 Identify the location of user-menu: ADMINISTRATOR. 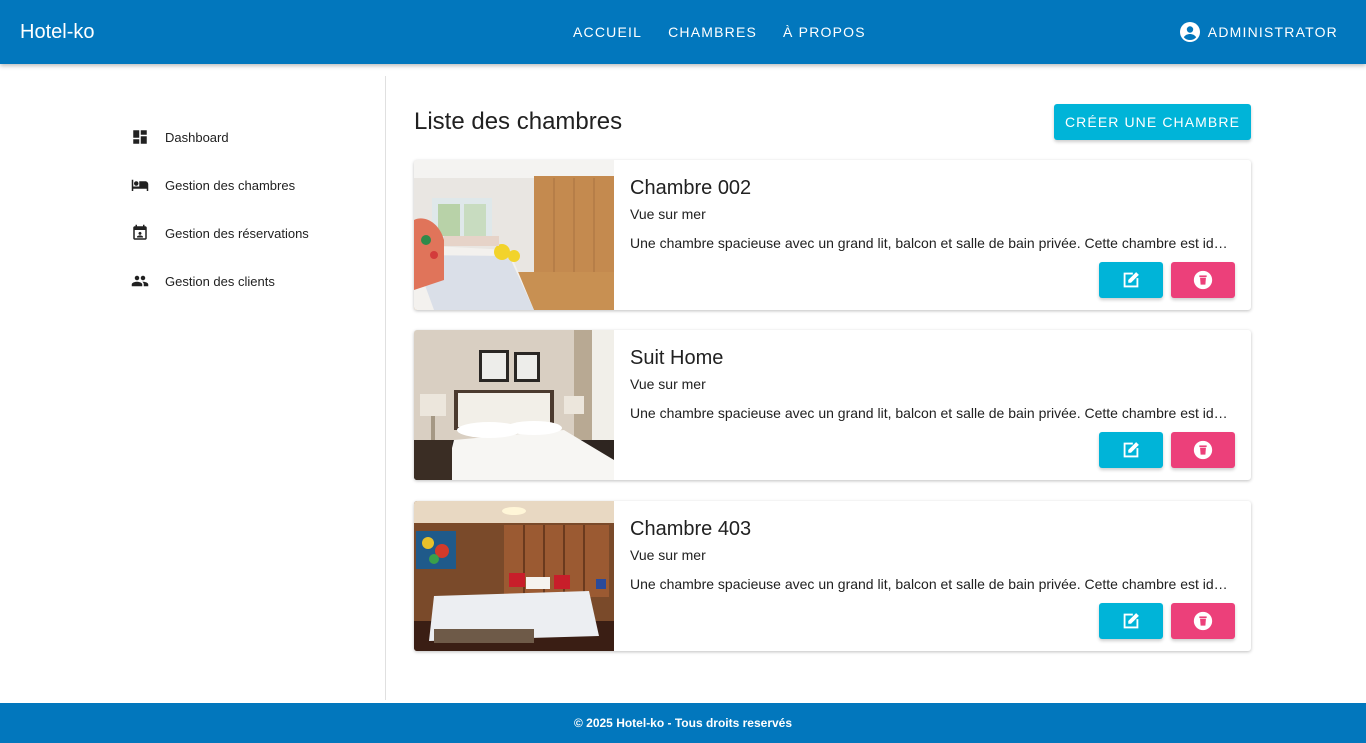
(1258, 32).